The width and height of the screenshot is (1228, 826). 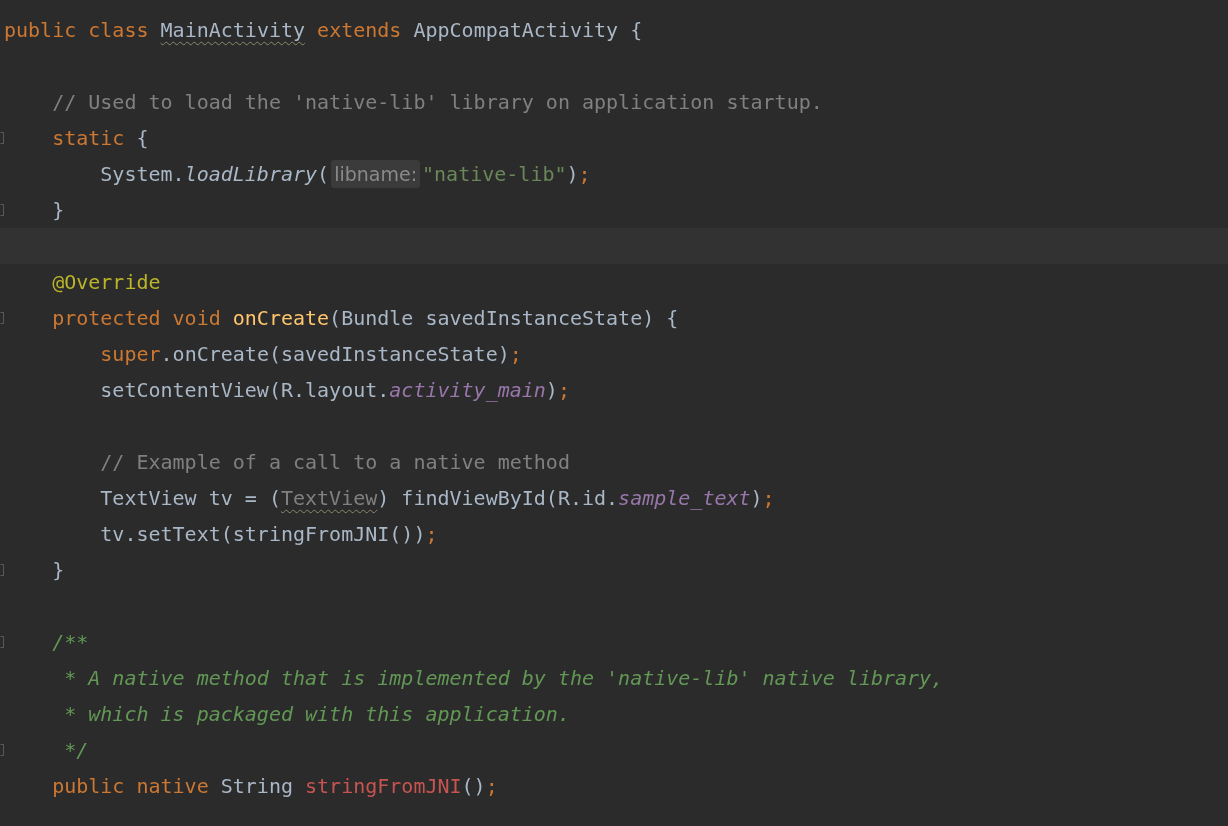 What do you see at coordinates (142, 138) in the screenshot?
I see `code-identifier: {` at bounding box center [142, 138].